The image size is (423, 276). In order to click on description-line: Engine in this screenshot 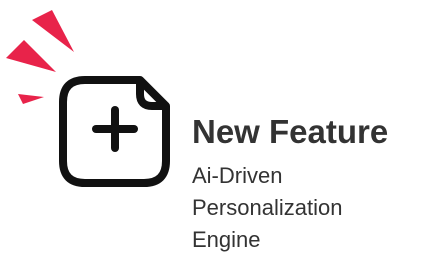, I will do `click(226, 239)`.